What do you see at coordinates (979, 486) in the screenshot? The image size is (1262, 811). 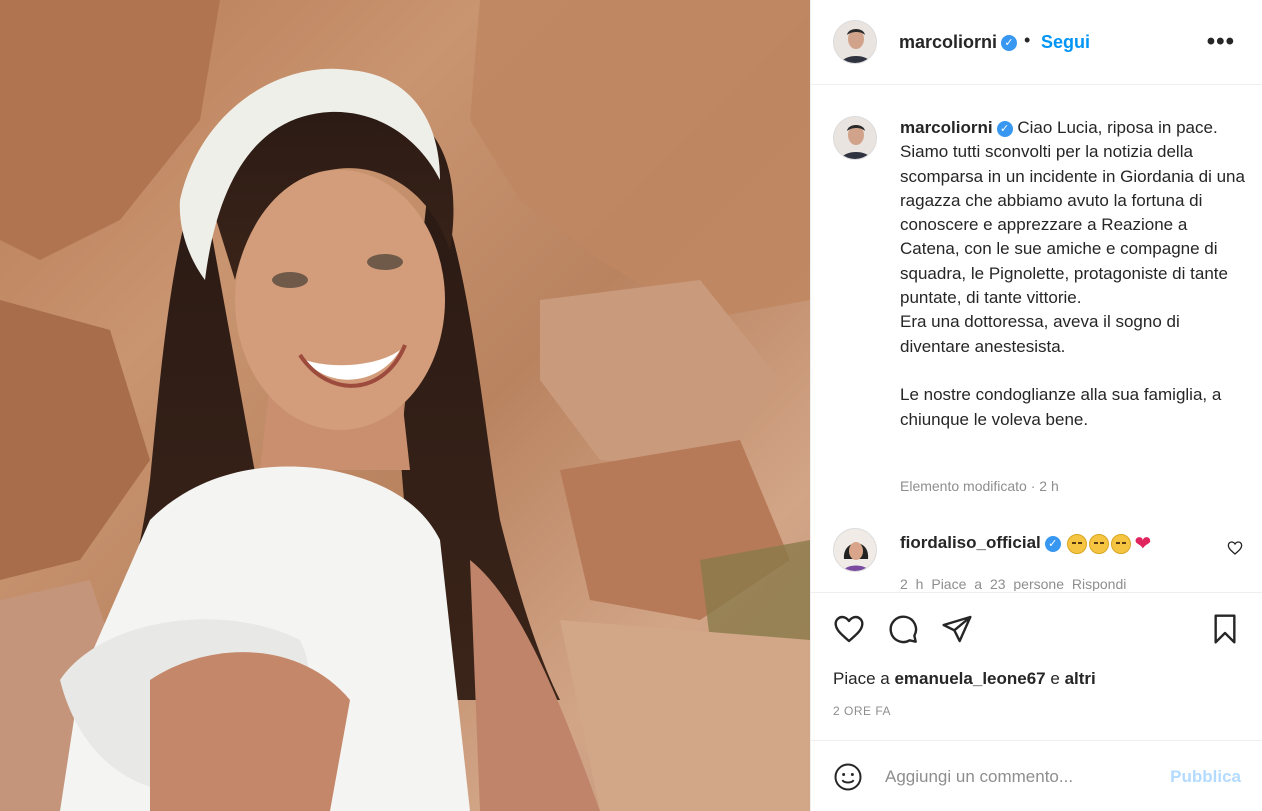 I see `caption-edited-timestamp: Elemento modificato · 2 h` at bounding box center [979, 486].